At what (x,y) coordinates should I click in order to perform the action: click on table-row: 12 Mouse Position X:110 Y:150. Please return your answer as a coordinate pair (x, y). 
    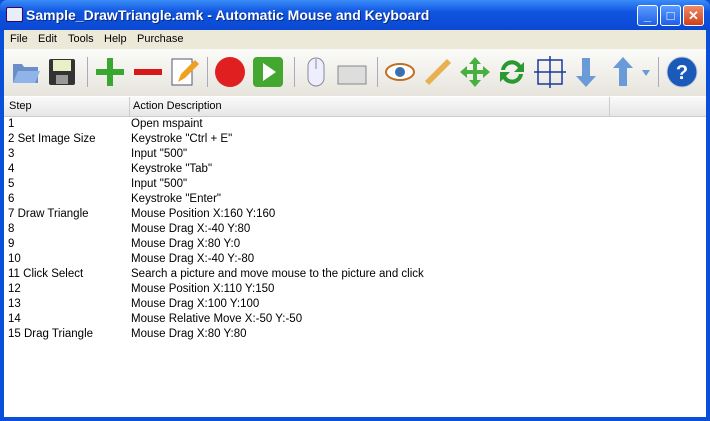
    Looking at the image, I should click on (354, 290).